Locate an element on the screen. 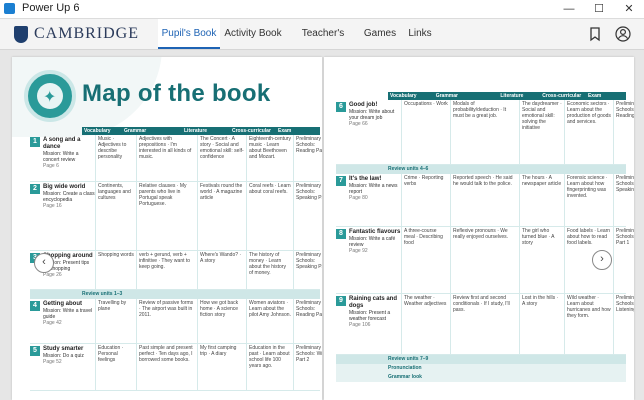  next-page-button: › is located at coordinates (602, 260).